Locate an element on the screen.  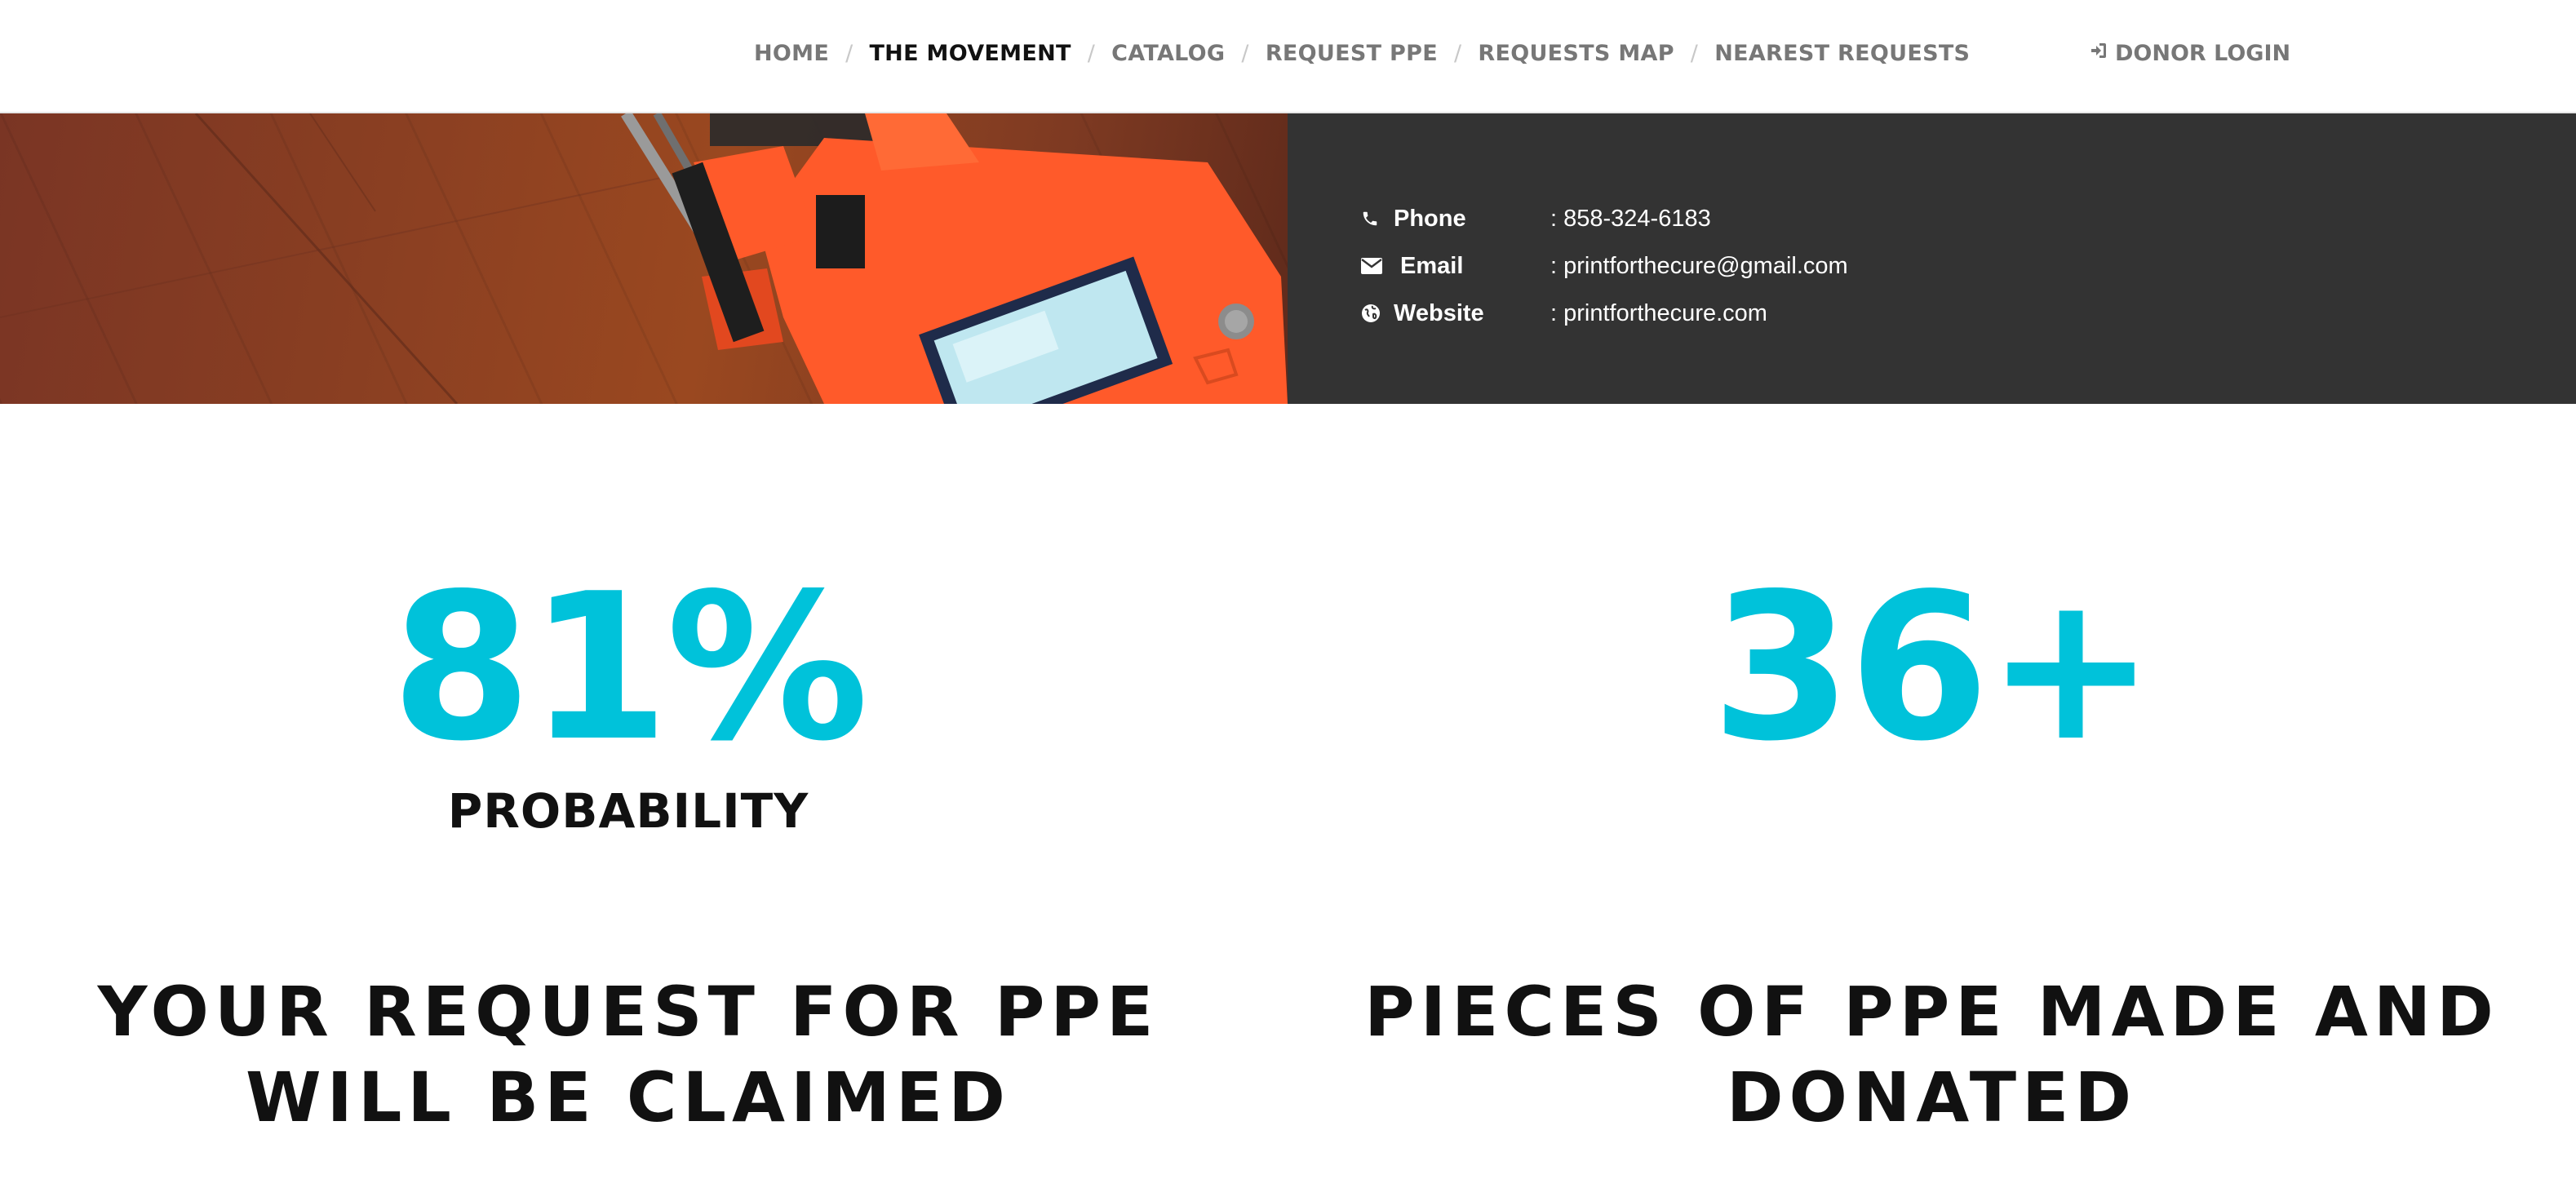
stat-caption-line: YOUR REQUEST FOR PPE is located at coordinates (628, 1012).